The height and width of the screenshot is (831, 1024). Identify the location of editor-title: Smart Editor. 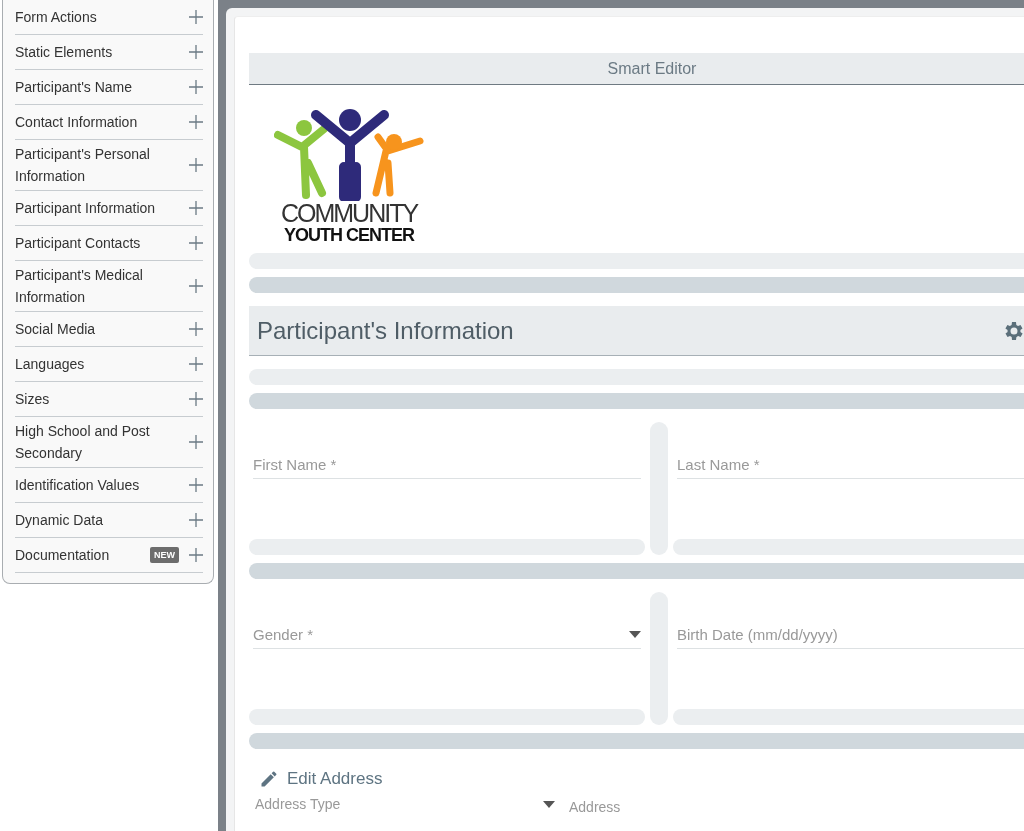
(636, 69).